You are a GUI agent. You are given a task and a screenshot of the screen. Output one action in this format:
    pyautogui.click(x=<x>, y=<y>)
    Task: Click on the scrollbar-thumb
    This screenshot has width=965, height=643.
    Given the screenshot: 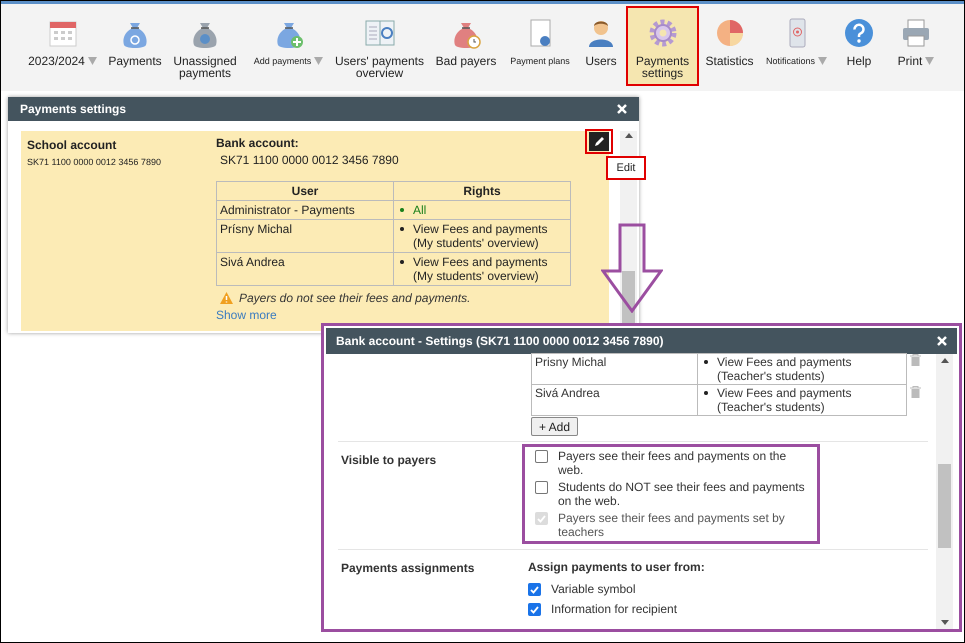 What is the action you would take?
    pyautogui.click(x=944, y=506)
    